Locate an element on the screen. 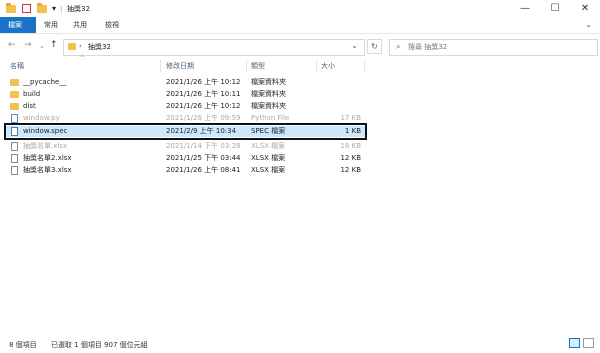 This screenshot has height=353, width=600. forward-arrow-icon: → is located at coordinates (28, 45).